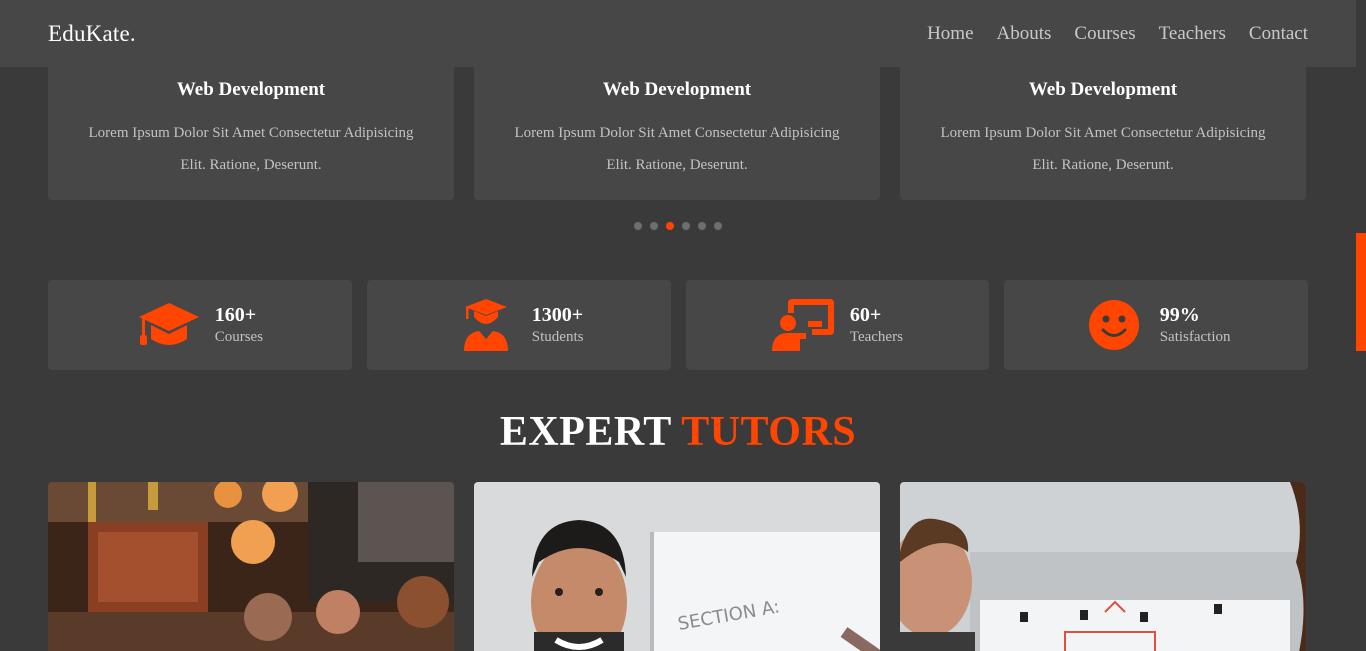  I want to click on scrollbar-thumb, so click(1361, 292).